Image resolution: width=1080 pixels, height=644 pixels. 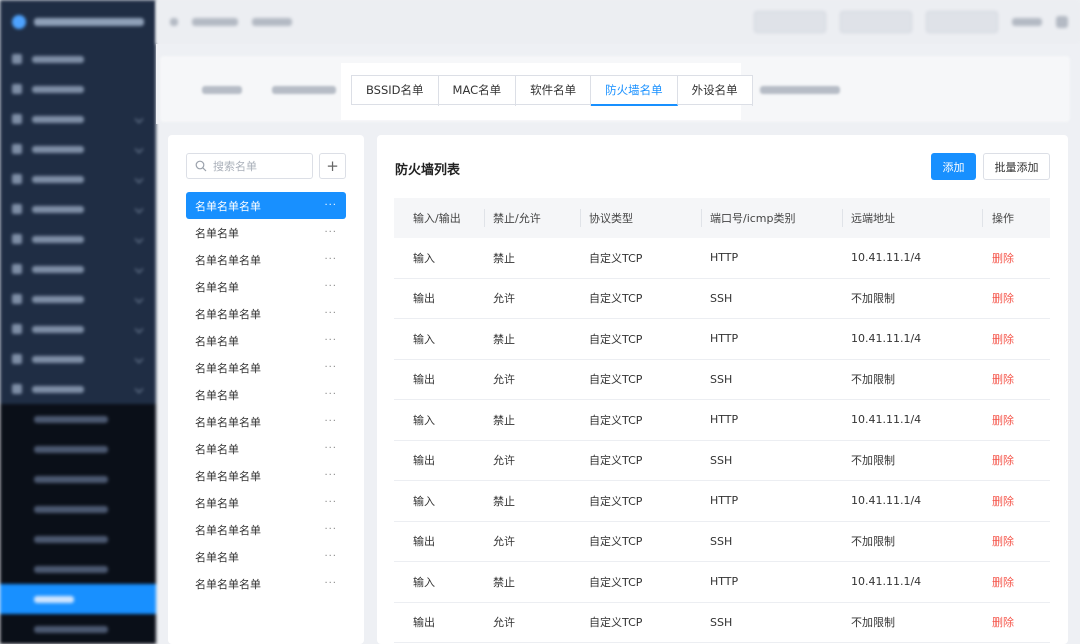 I want to click on tab-mac: MAC名单, so click(x=478, y=91).